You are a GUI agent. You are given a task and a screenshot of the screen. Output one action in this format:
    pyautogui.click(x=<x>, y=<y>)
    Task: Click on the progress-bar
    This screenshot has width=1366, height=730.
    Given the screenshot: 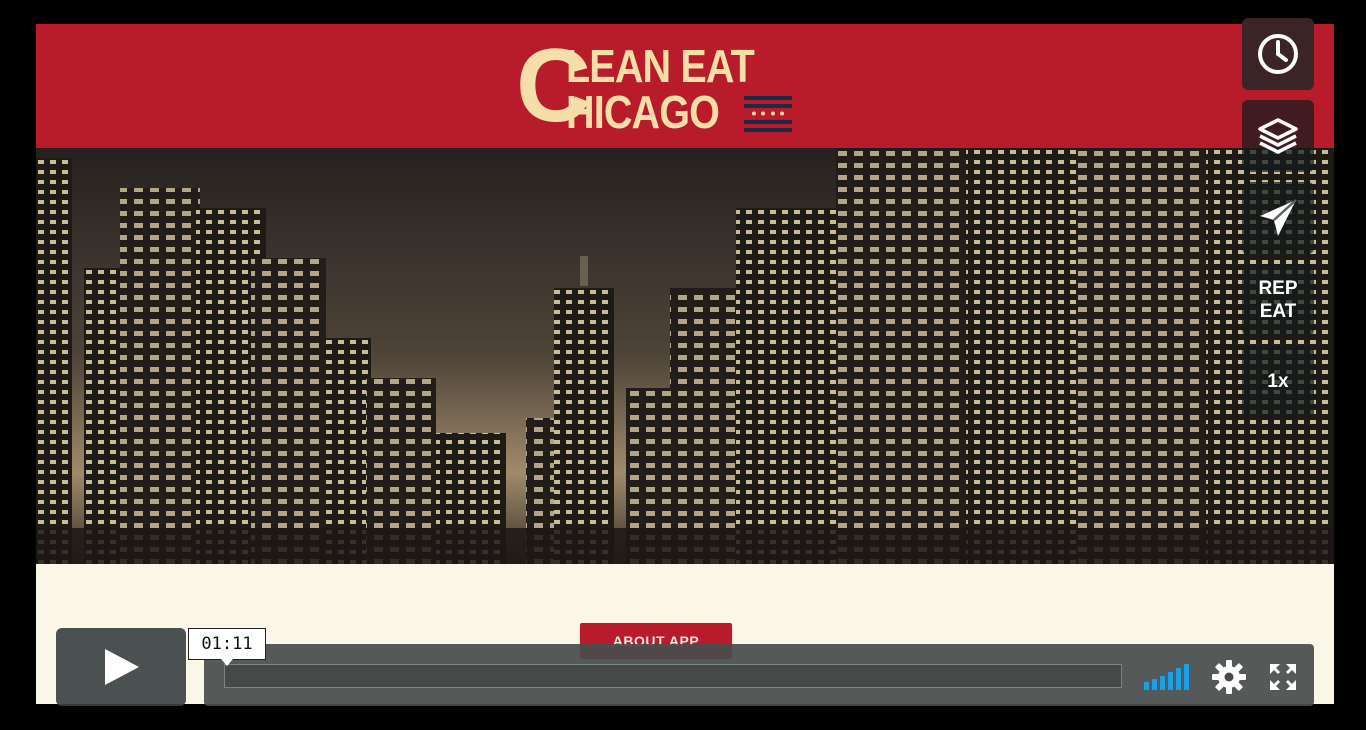 What is the action you would take?
    pyautogui.click(x=673, y=676)
    